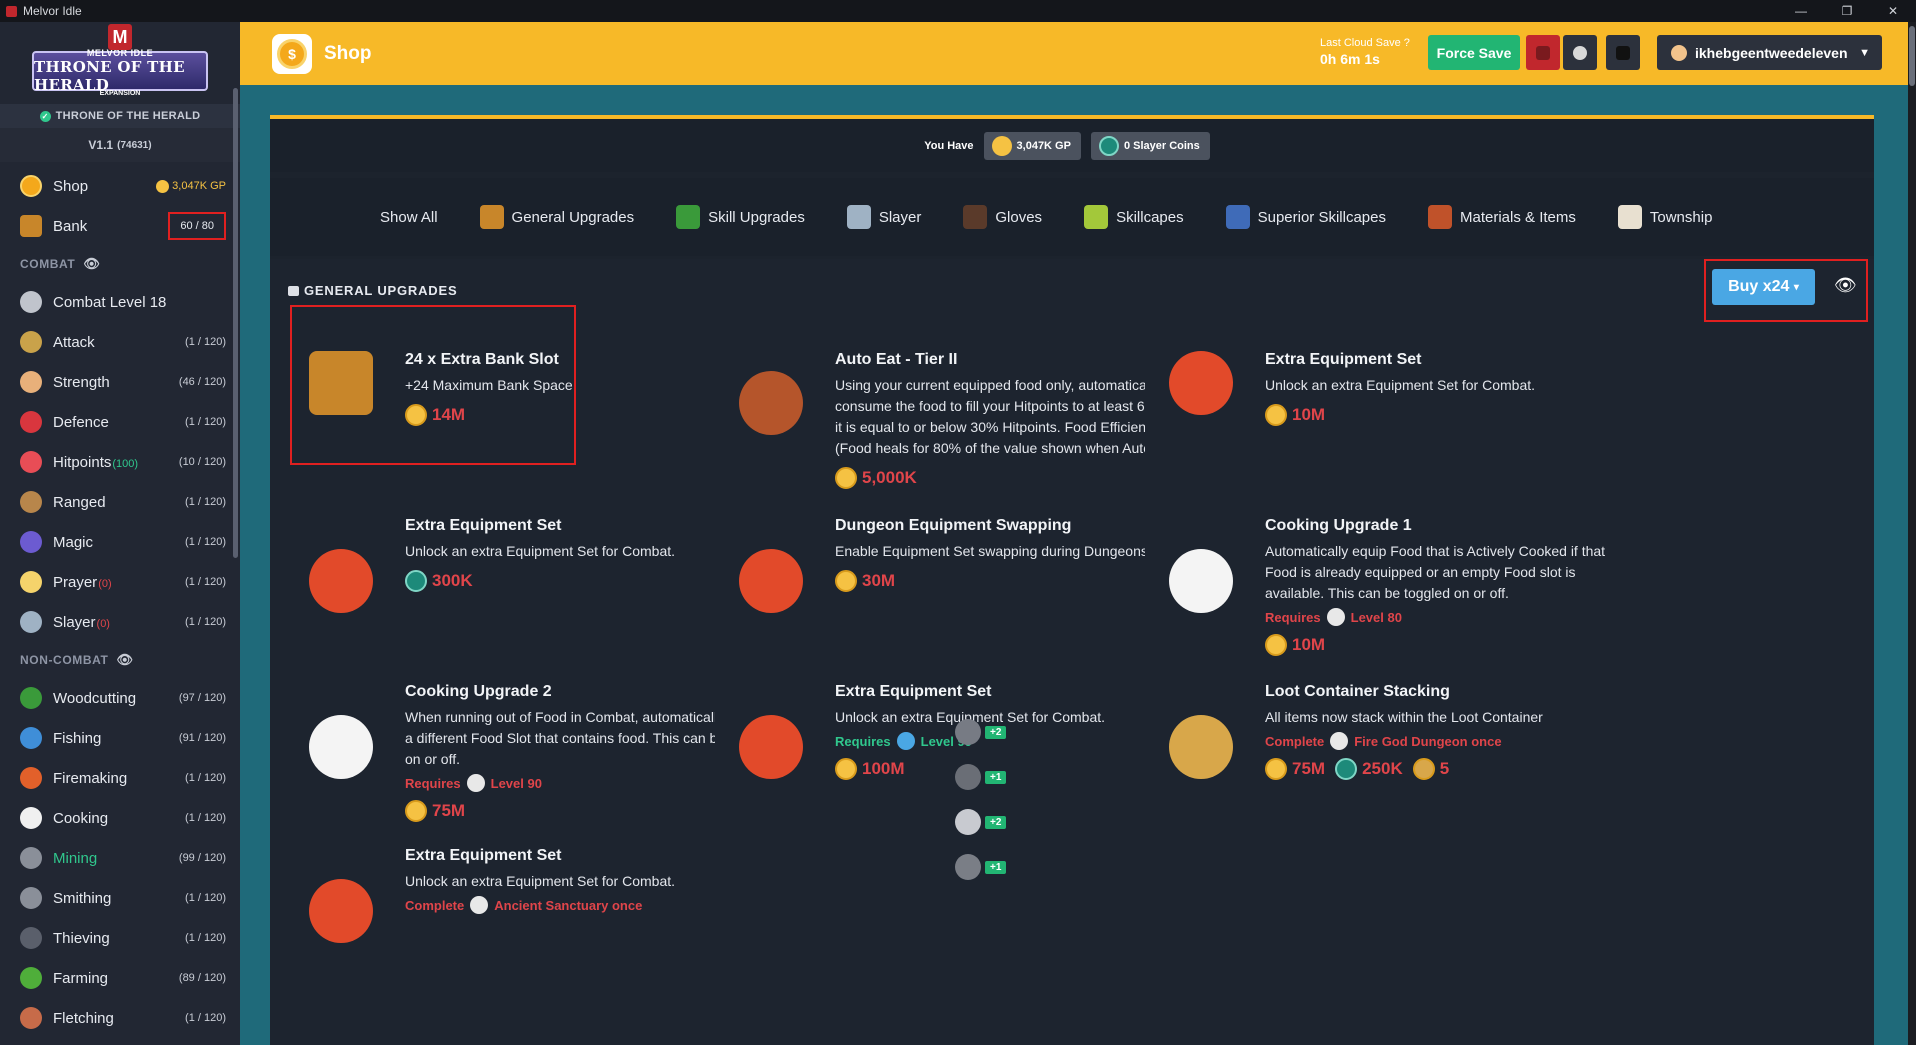  What do you see at coordinates (1383, 741) in the screenshot?
I see `item-requirement: Complete Fire God Dungeon once` at bounding box center [1383, 741].